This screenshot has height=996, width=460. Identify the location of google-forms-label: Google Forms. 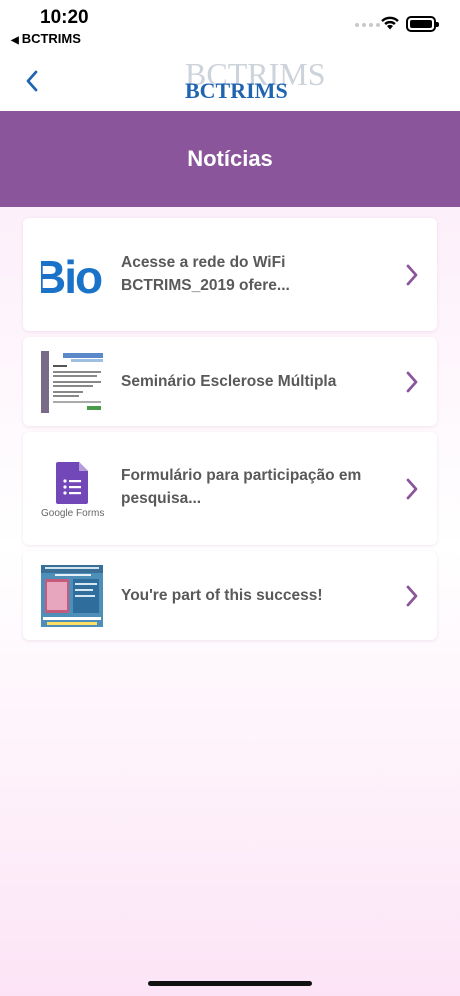
(73, 513).